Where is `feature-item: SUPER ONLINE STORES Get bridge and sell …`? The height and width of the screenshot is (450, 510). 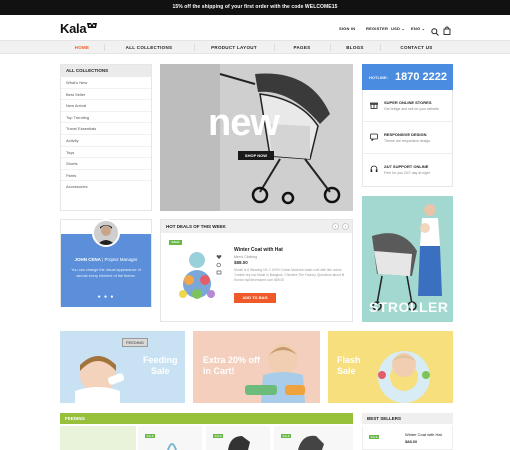 feature-item: SUPER ONLINE STORES Get bridge and sell … is located at coordinates (407, 106).